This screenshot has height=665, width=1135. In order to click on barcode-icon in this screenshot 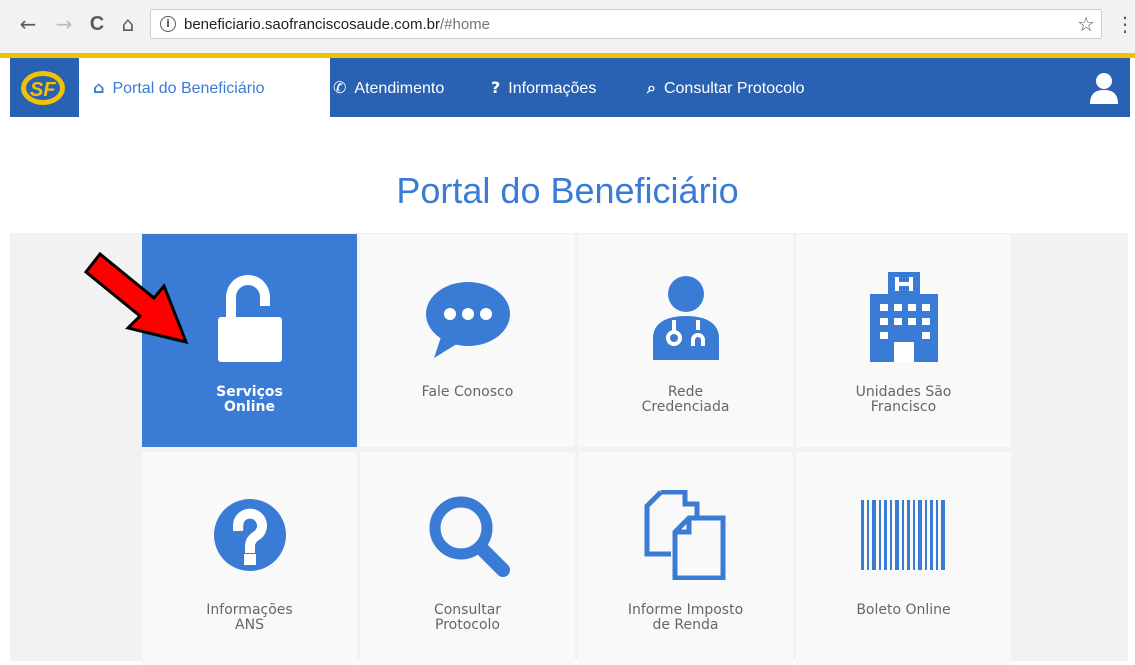, I will do `click(903, 535)`.